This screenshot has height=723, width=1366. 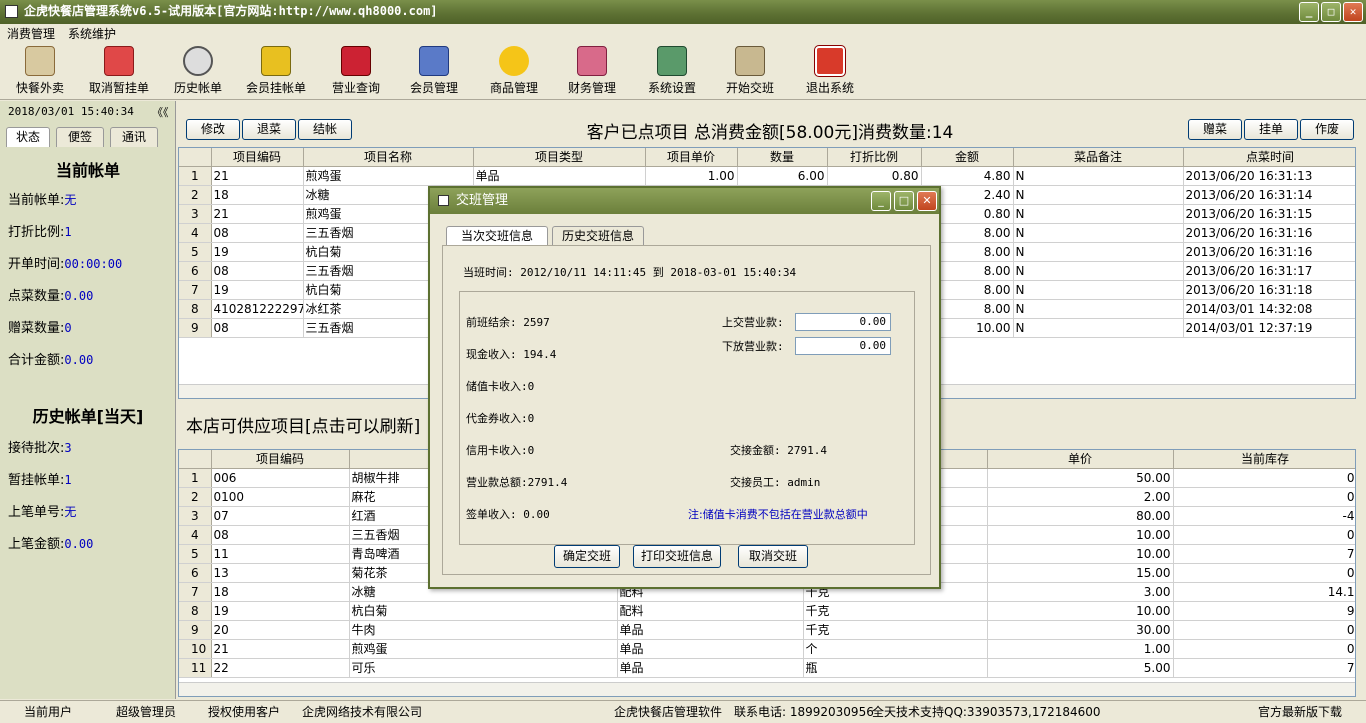 What do you see at coordinates (843, 346) in the screenshot?
I see `release-input: 0.00` at bounding box center [843, 346].